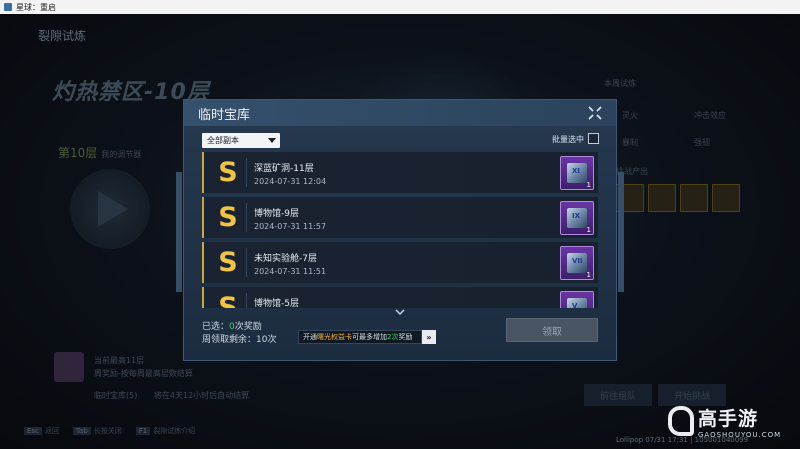  What do you see at coordinates (400, 217) in the screenshot?
I see `list-item: S 博物馆-9层 2024-07-31 11:57 IX 1` at bounding box center [400, 217].